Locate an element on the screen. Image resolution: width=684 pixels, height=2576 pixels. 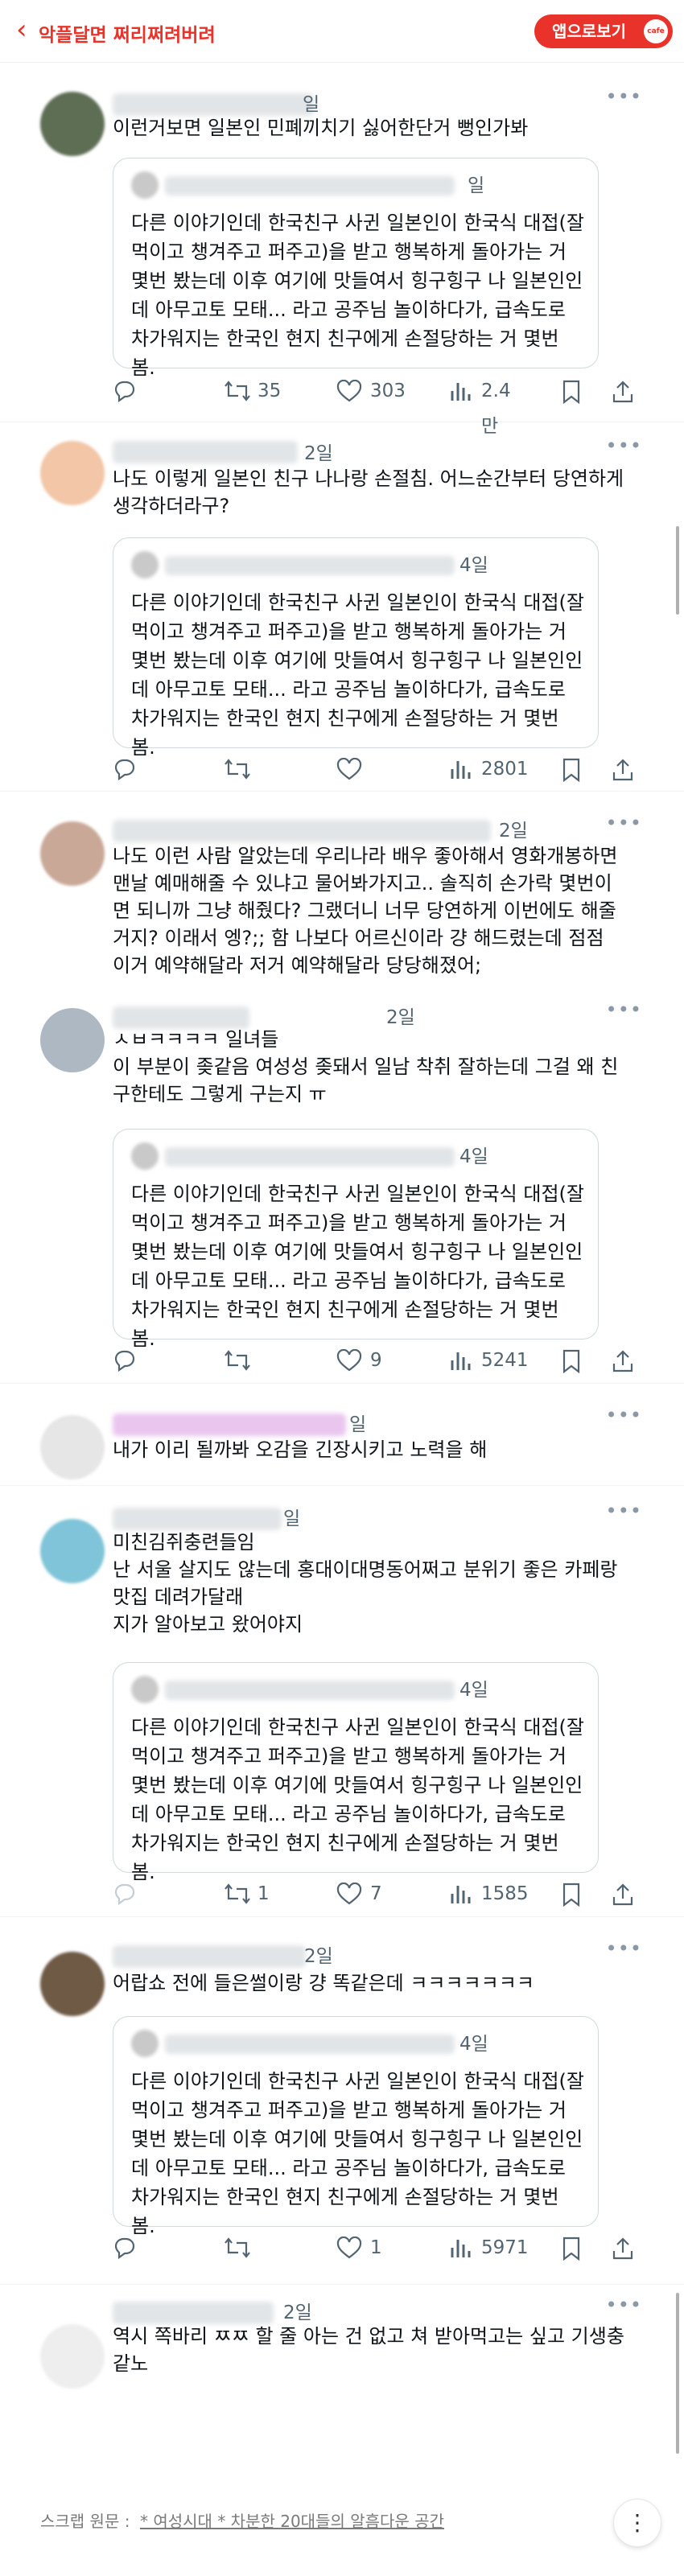
source-link: * 여성시대 * 차분한 20대들의 알흠다운 공간 is located at coordinates (292, 2520).